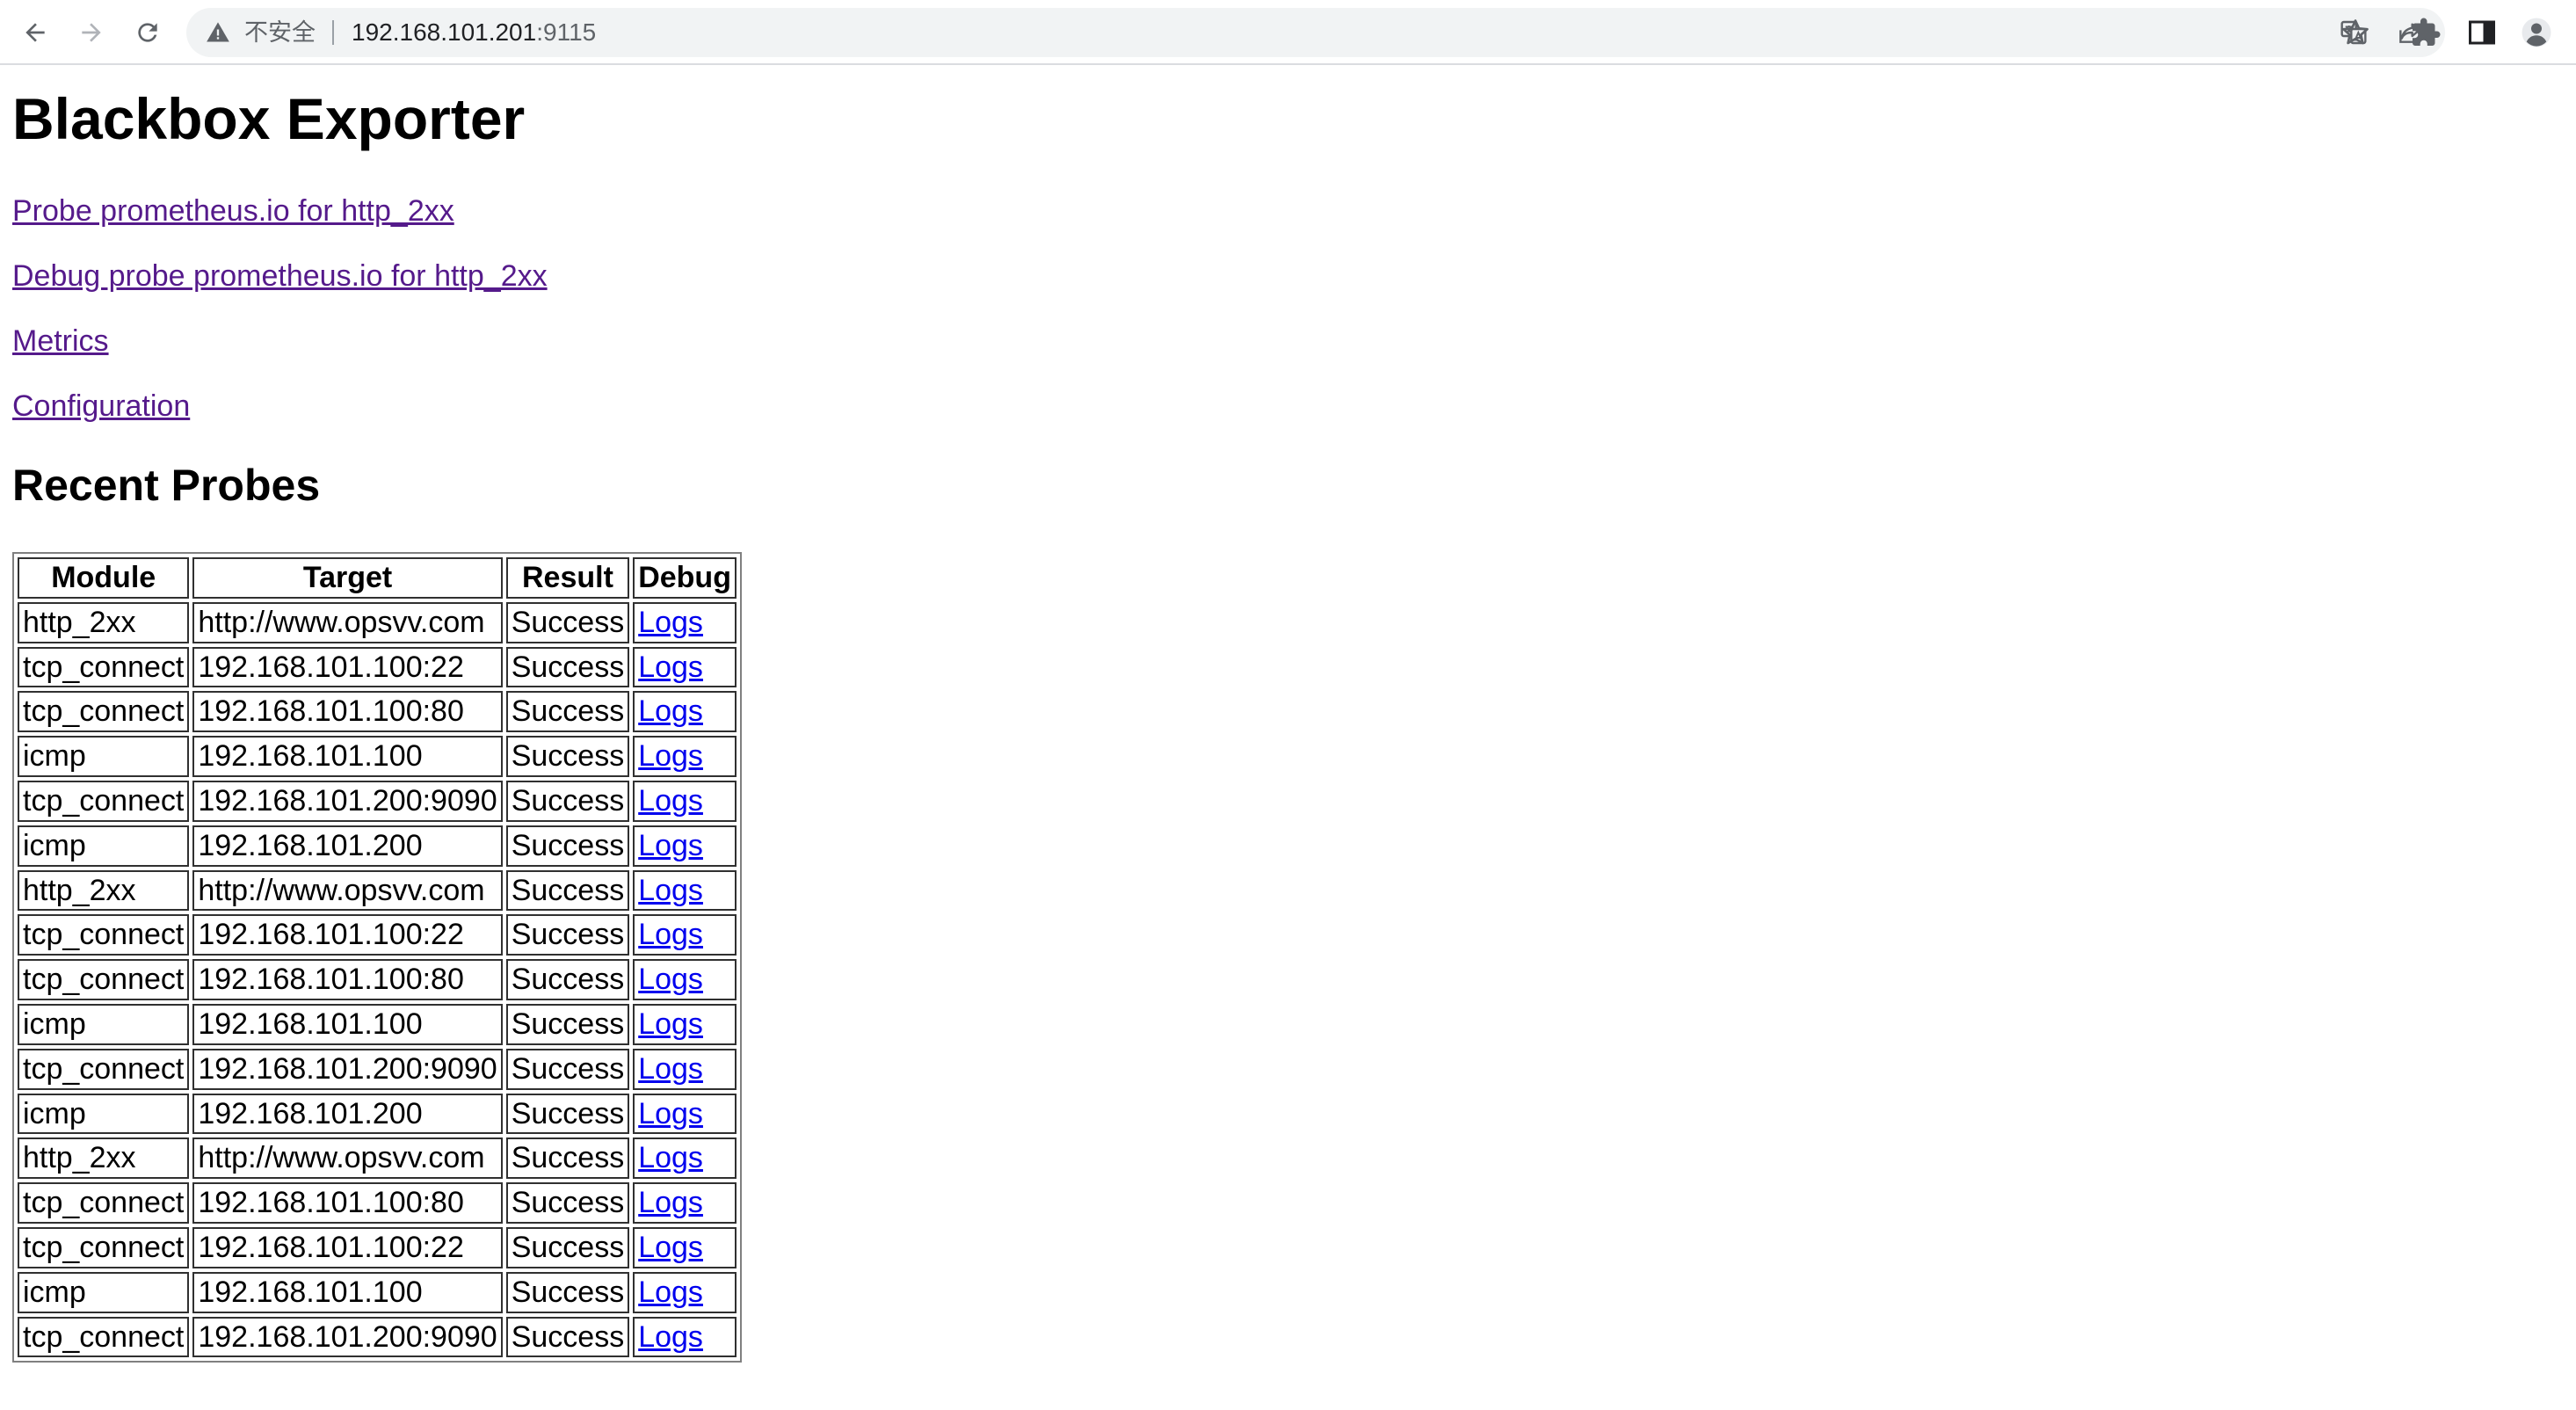  Describe the element at coordinates (147, 32) in the screenshot. I see `reload-button` at that location.